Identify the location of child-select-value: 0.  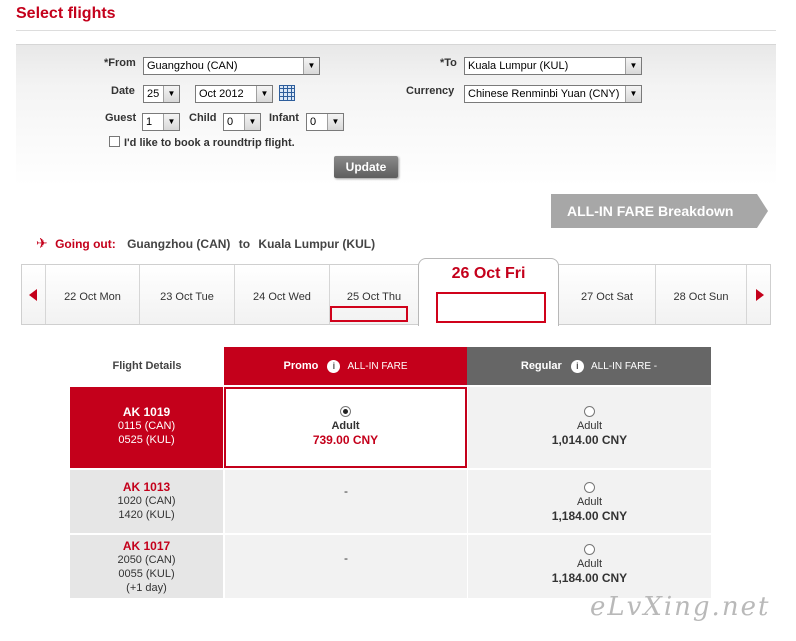
(230, 122).